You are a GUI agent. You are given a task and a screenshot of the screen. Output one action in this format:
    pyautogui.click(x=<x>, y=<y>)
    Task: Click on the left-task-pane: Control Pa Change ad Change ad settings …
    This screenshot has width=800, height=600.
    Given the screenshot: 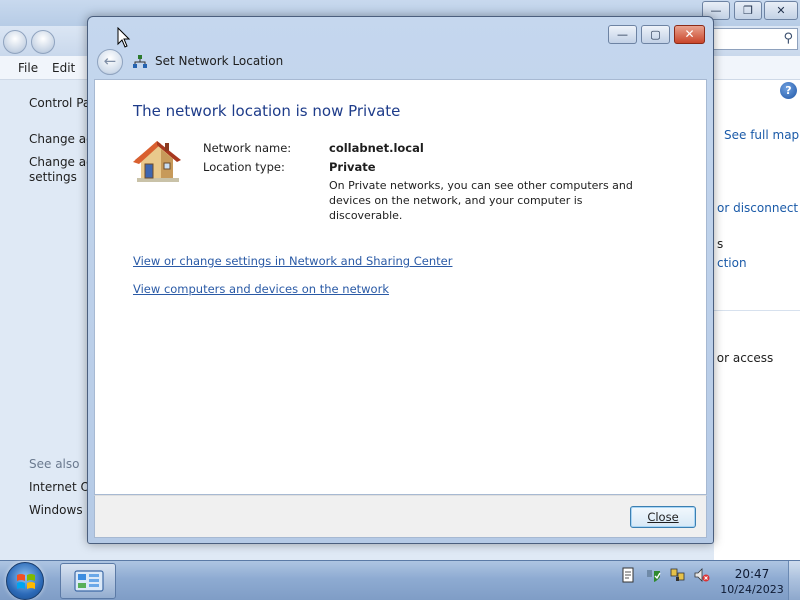 What is the action you would take?
    pyautogui.click(x=45, y=320)
    